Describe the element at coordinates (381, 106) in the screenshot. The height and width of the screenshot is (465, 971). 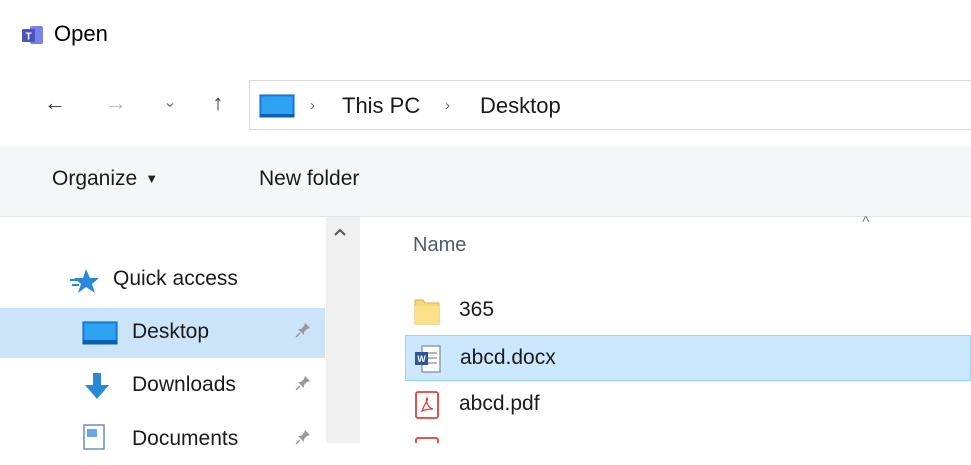
I see `breadcrumb-this-pc: This PC` at that location.